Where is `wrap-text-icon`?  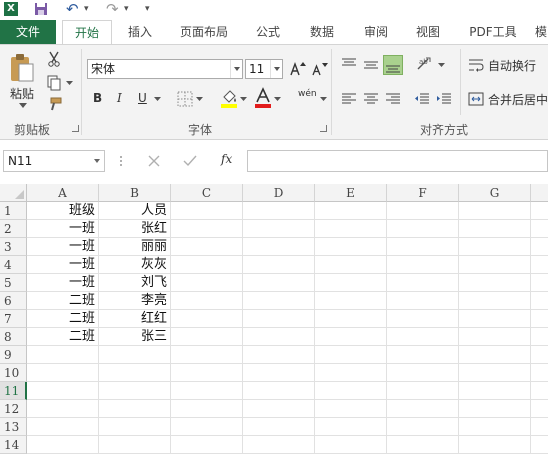 wrap-text-icon is located at coordinates (476, 65).